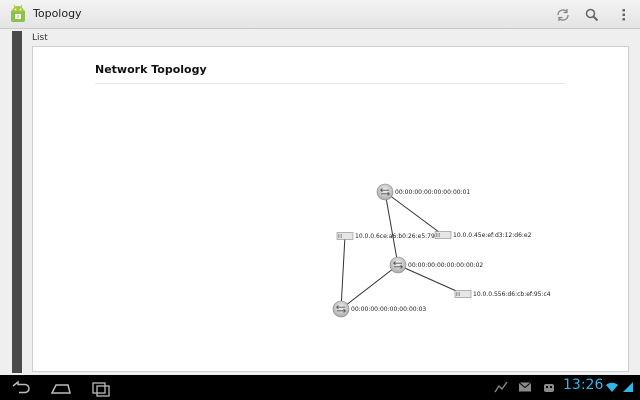 Image resolution: width=640 pixels, height=400 pixels. What do you see at coordinates (445, 265) in the screenshot?
I see `switch-label: 00:00:00:00:00:00:00:02` at bounding box center [445, 265].